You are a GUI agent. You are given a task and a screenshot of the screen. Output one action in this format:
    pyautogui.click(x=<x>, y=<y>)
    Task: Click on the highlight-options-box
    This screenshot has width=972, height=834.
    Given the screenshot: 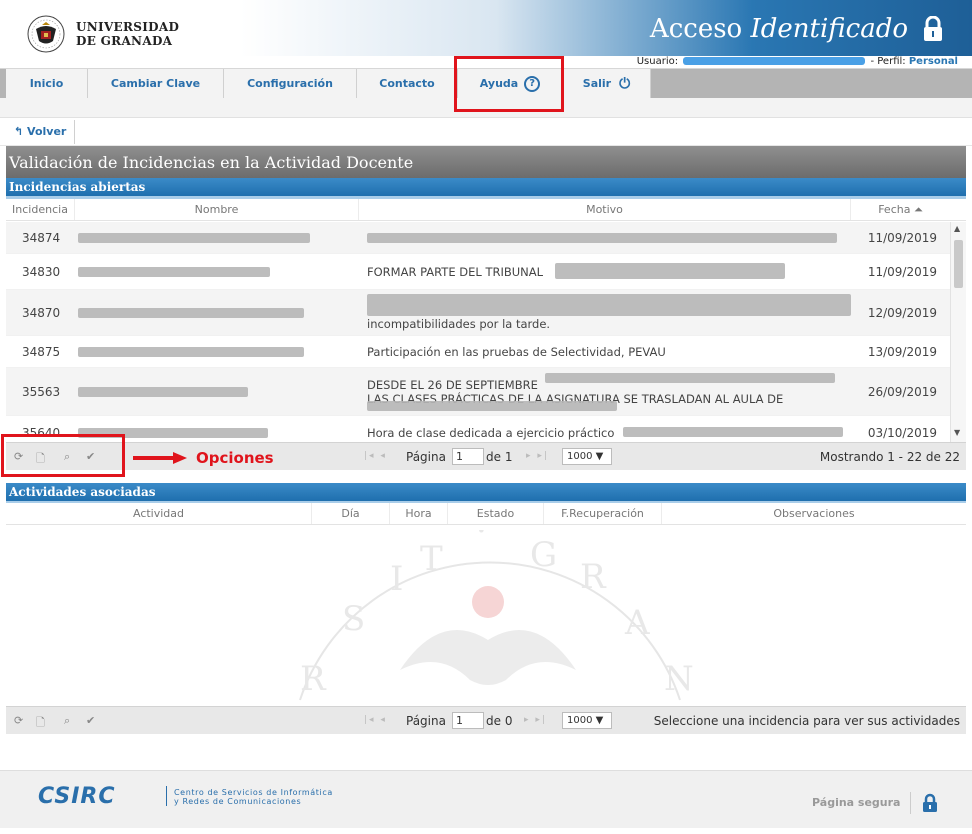 What is the action you would take?
    pyautogui.click(x=63, y=455)
    